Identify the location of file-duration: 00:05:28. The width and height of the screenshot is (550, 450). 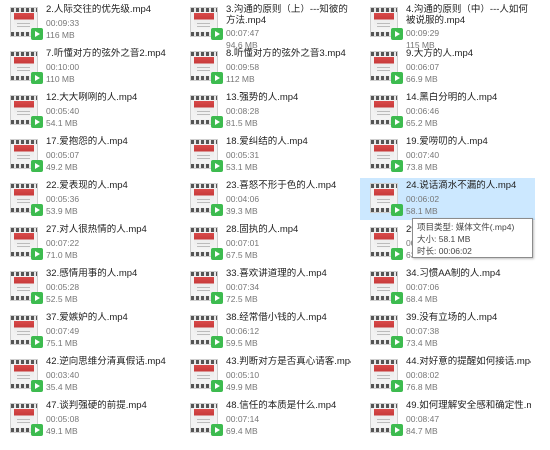
(63, 287).